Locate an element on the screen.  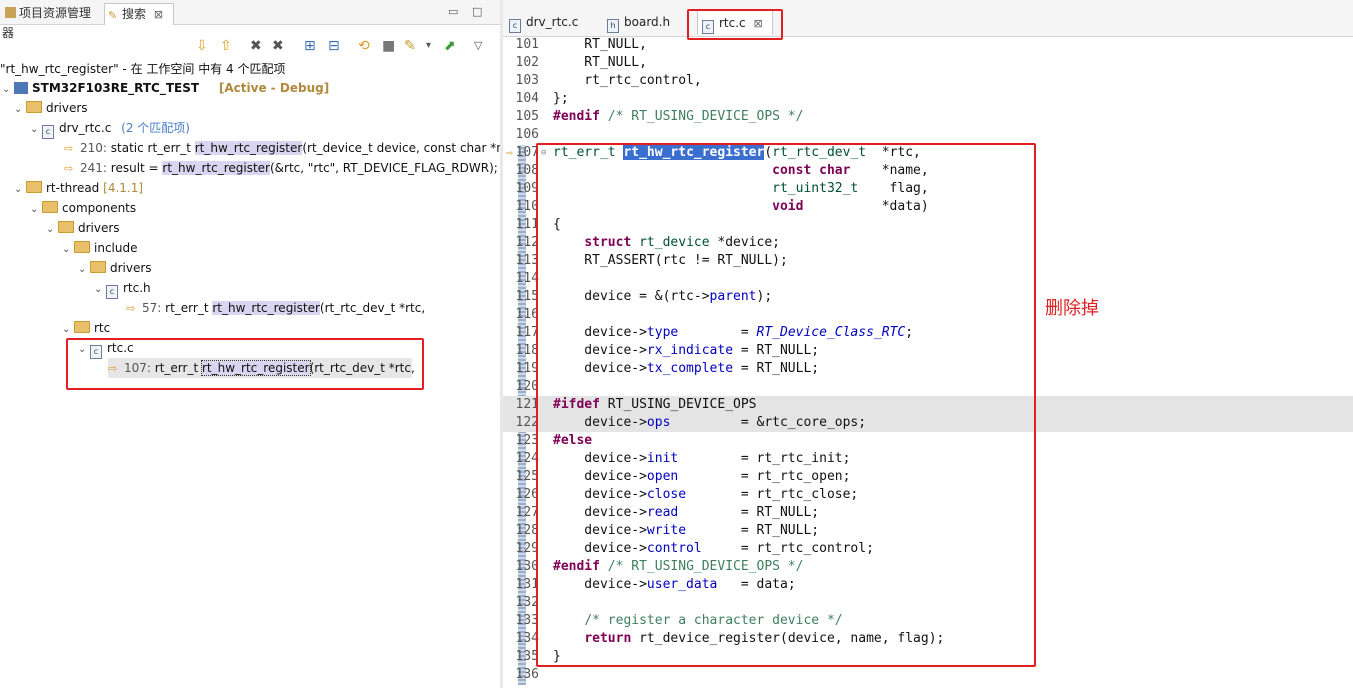
next-match-icon: ⇩ is located at coordinates (202, 46).